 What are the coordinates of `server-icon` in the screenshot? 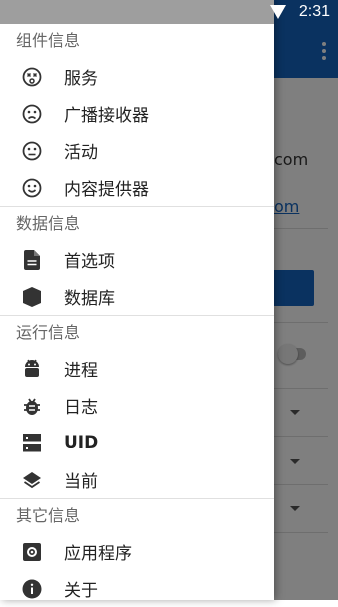 It's located at (32, 443).